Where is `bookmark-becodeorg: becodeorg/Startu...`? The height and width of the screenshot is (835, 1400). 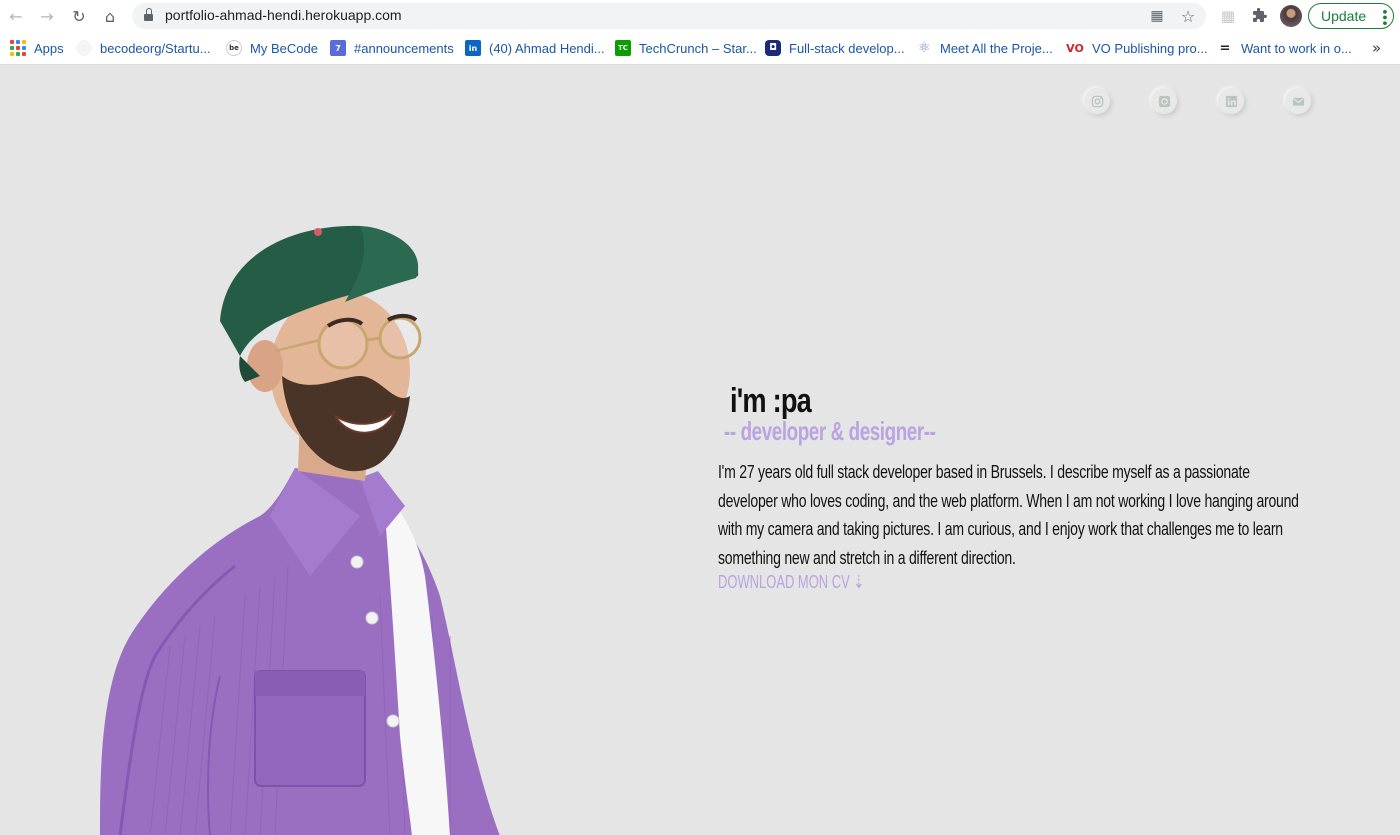
bookmark-becodeorg: becodeorg/Startu... is located at coordinates (143, 48).